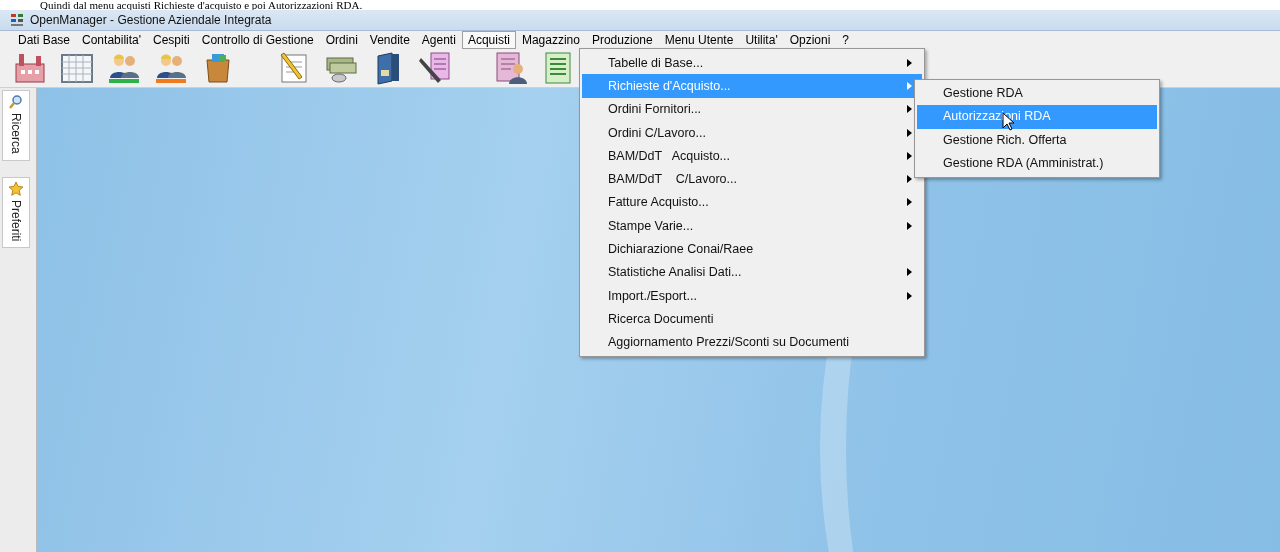 Image resolution: width=1280 pixels, height=552 pixels. Describe the element at coordinates (846, 40) in the screenshot. I see `menu-item: ?` at that location.